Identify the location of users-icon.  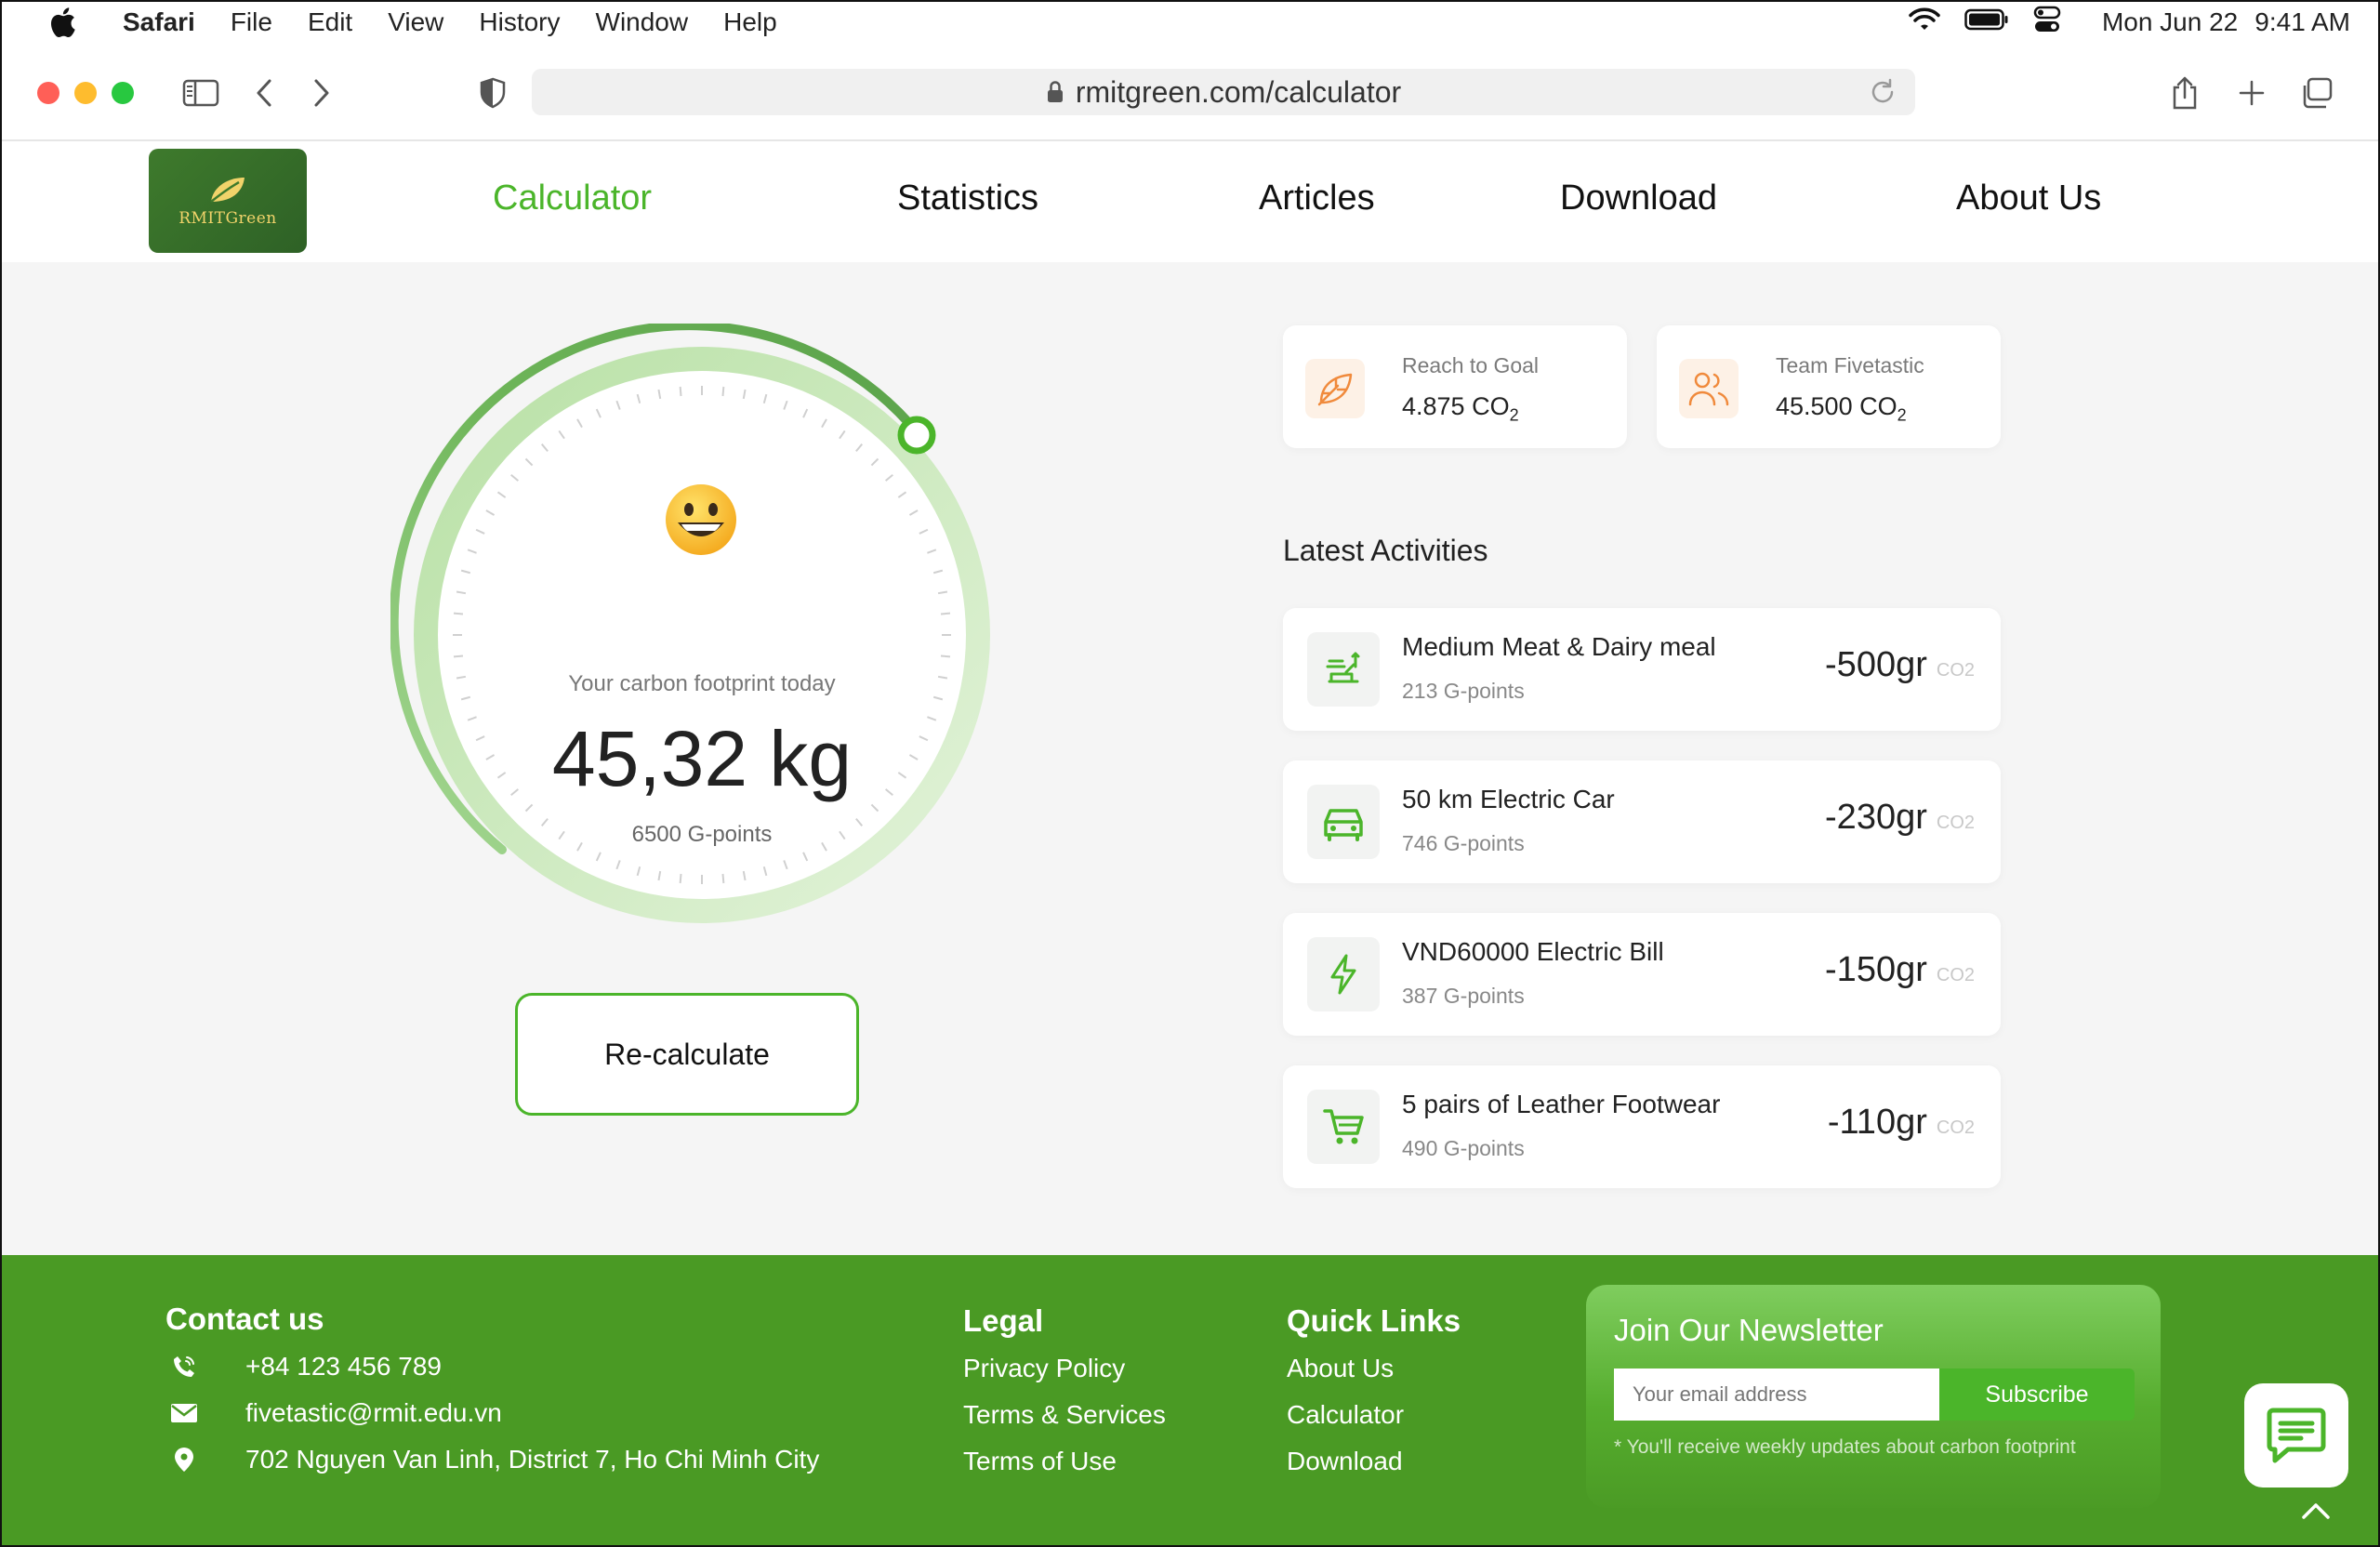
(1709, 388).